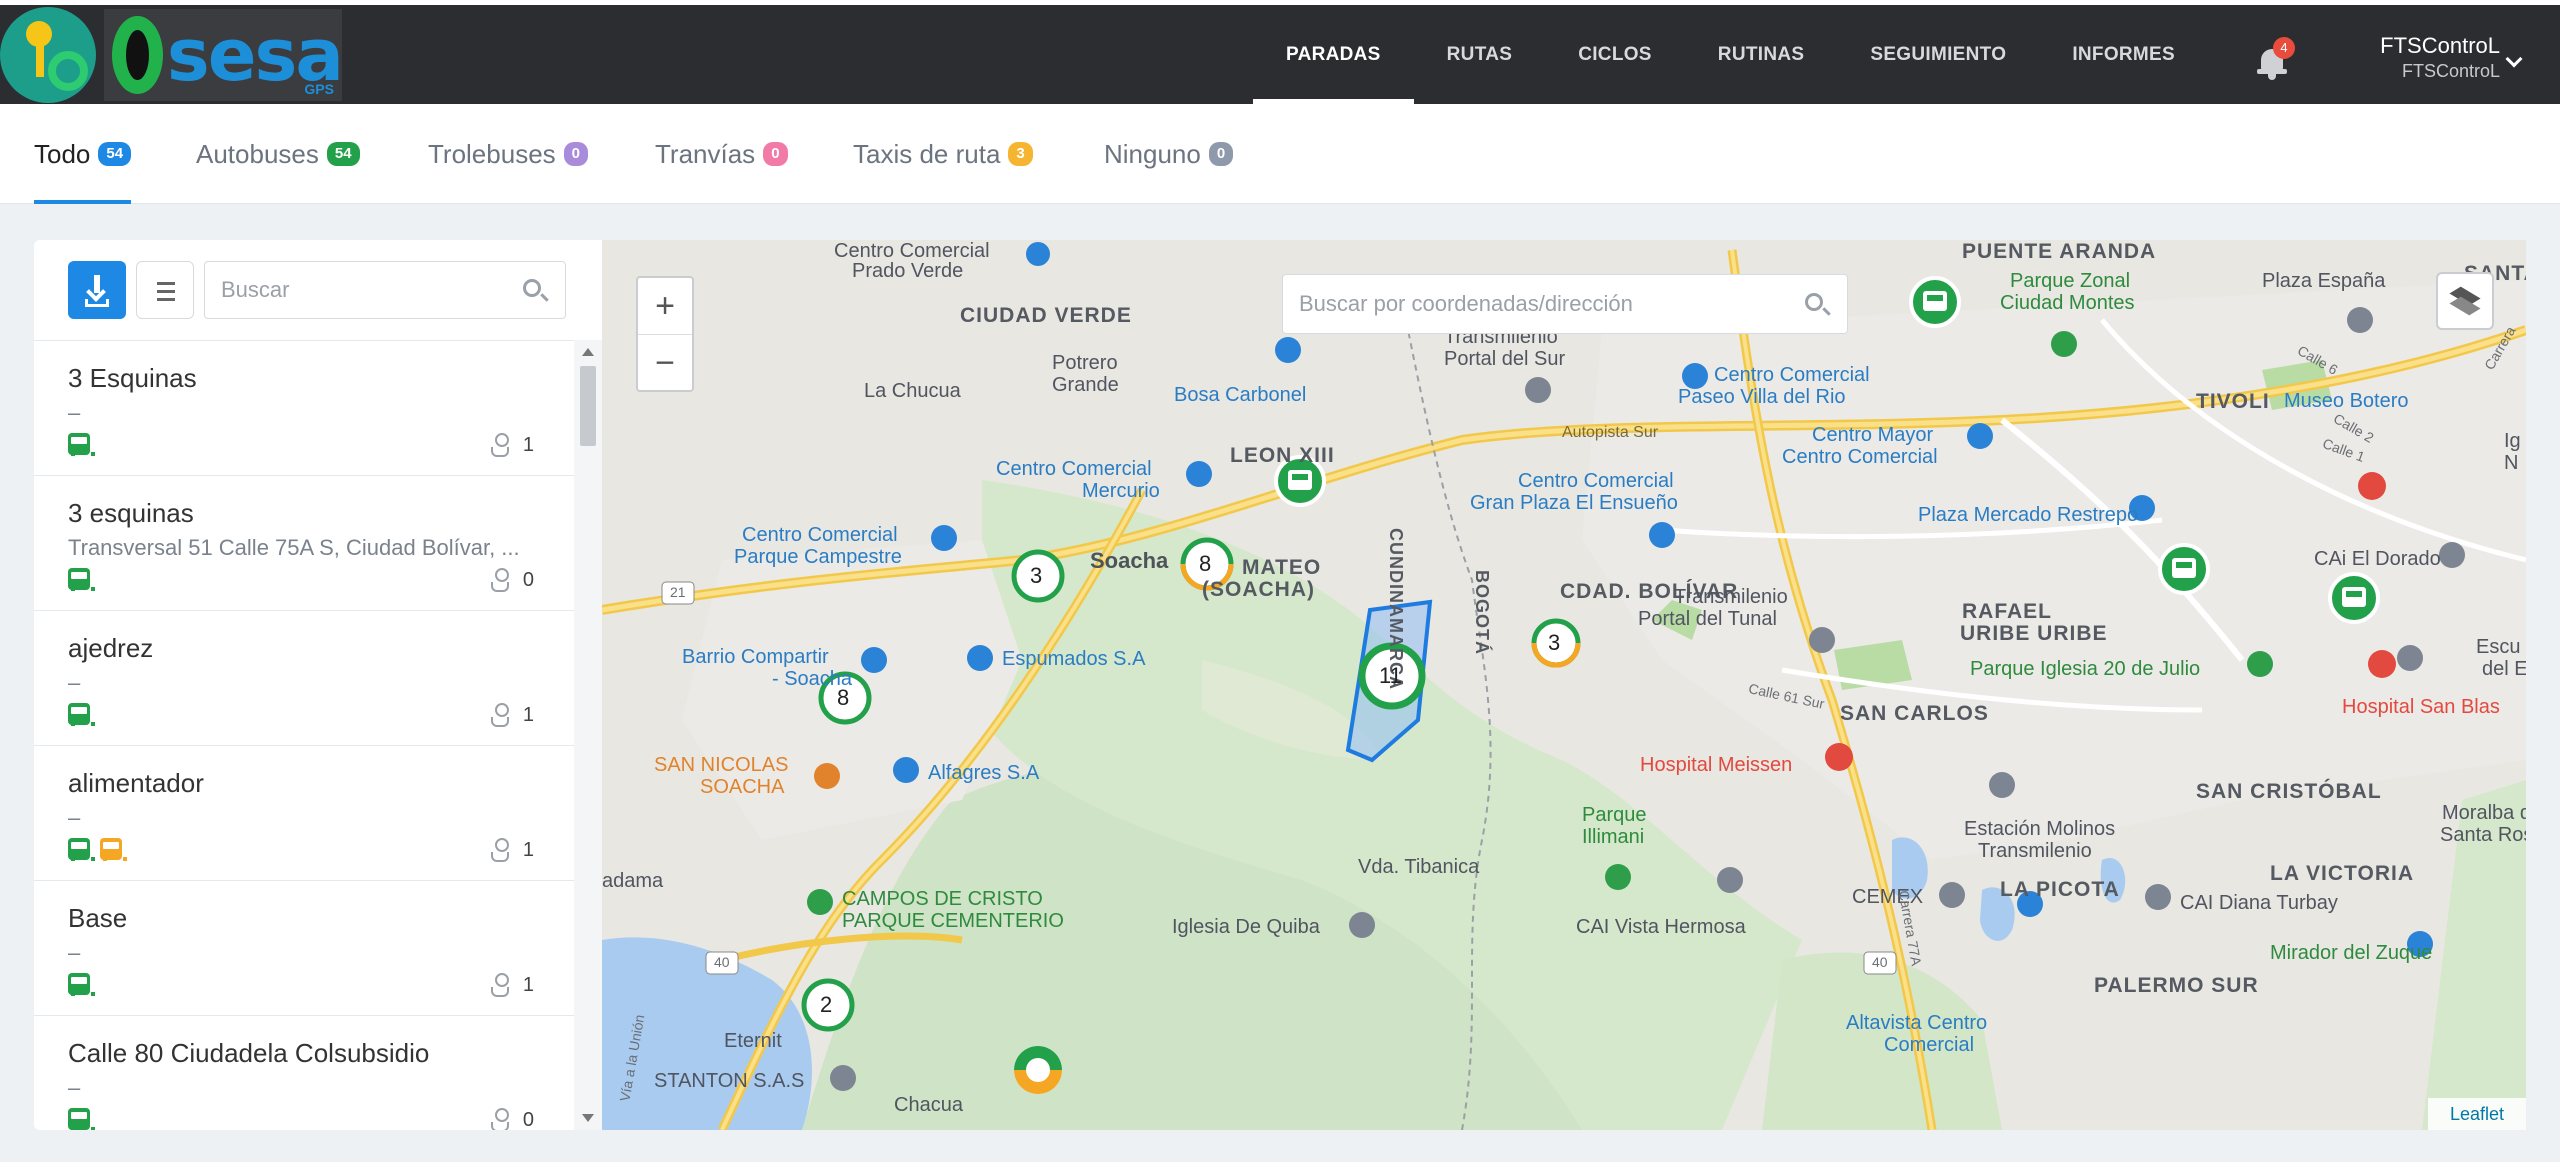 The width and height of the screenshot is (2560, 1162). Describe the element at coordinates (1482, 612) in the screenshot. I see `map-label: BOGOTÁ` at that location.